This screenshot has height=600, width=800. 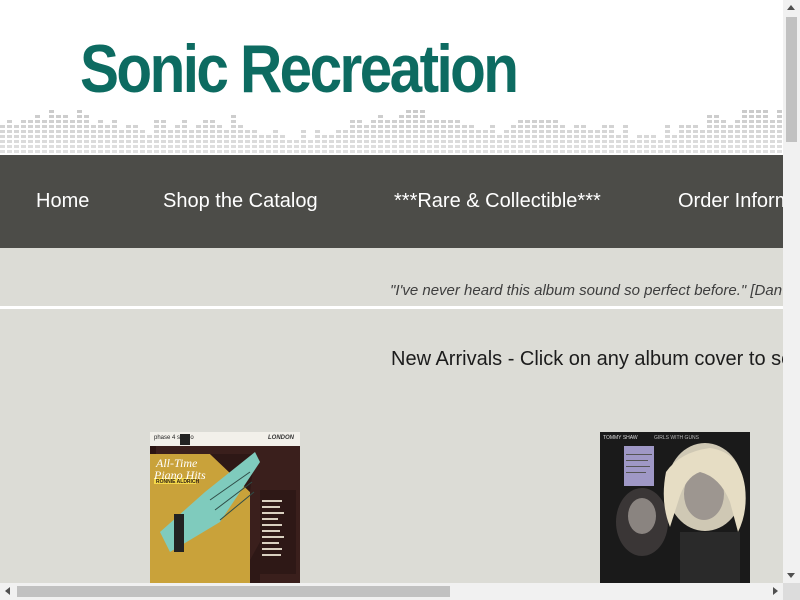 What do you see at coordinates (62, 201) in the screenshot?
I see `nav-item-home: Home` at bounding box center [62, 201].